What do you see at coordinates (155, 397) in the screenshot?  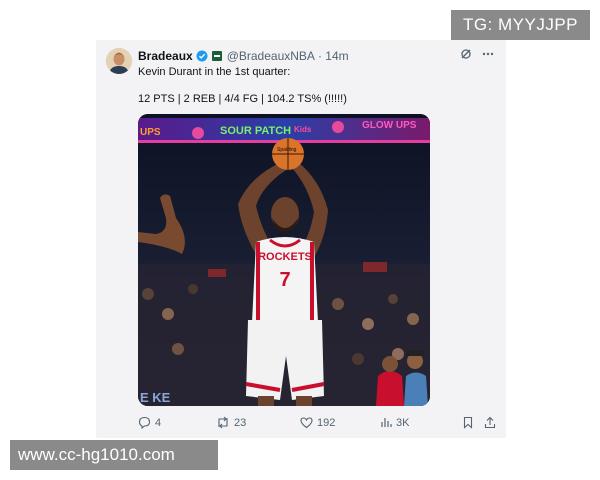 I see `corner-sign-text: E KE` at bounding box center [155, 397].